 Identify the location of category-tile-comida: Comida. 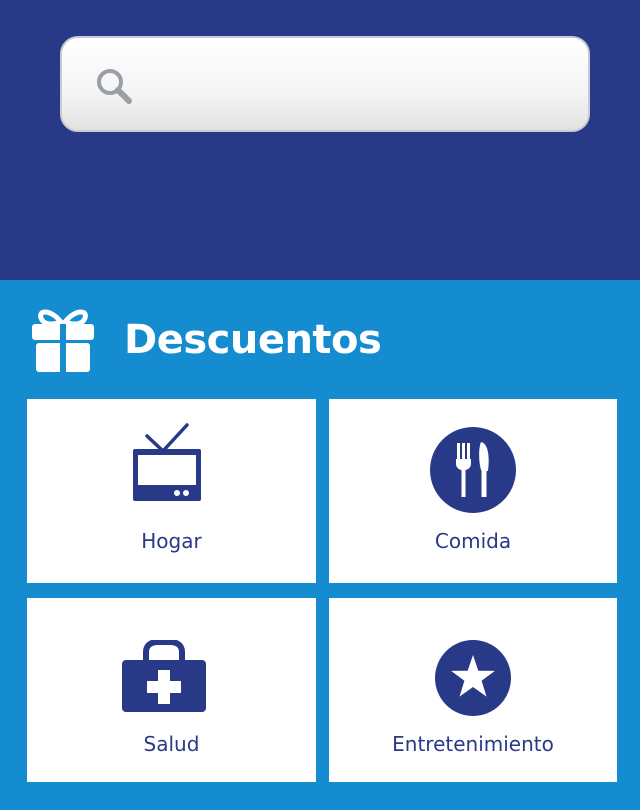
(473, 491).